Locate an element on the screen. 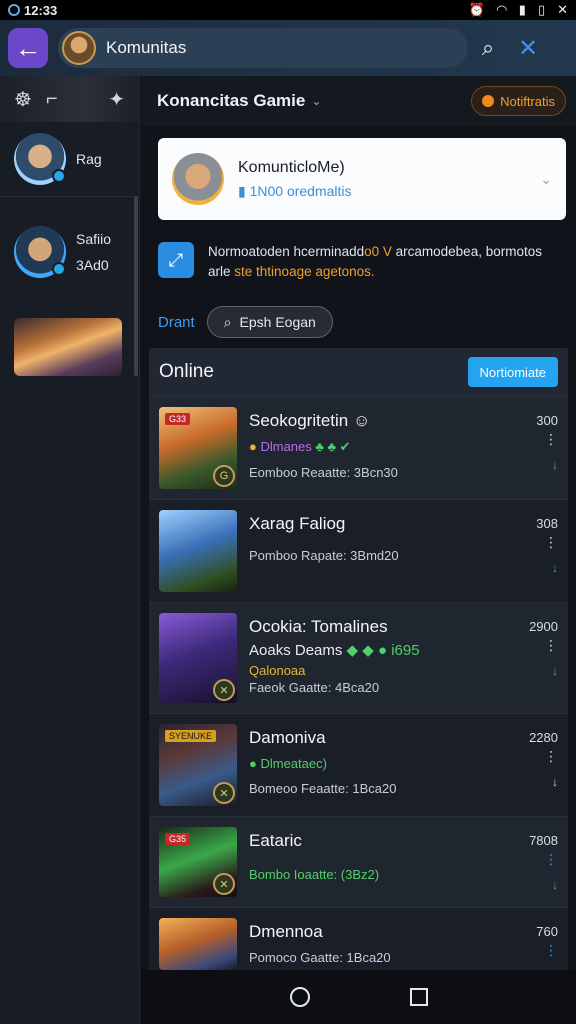  search-button: ⌕ is located at coordinates (488, 48).